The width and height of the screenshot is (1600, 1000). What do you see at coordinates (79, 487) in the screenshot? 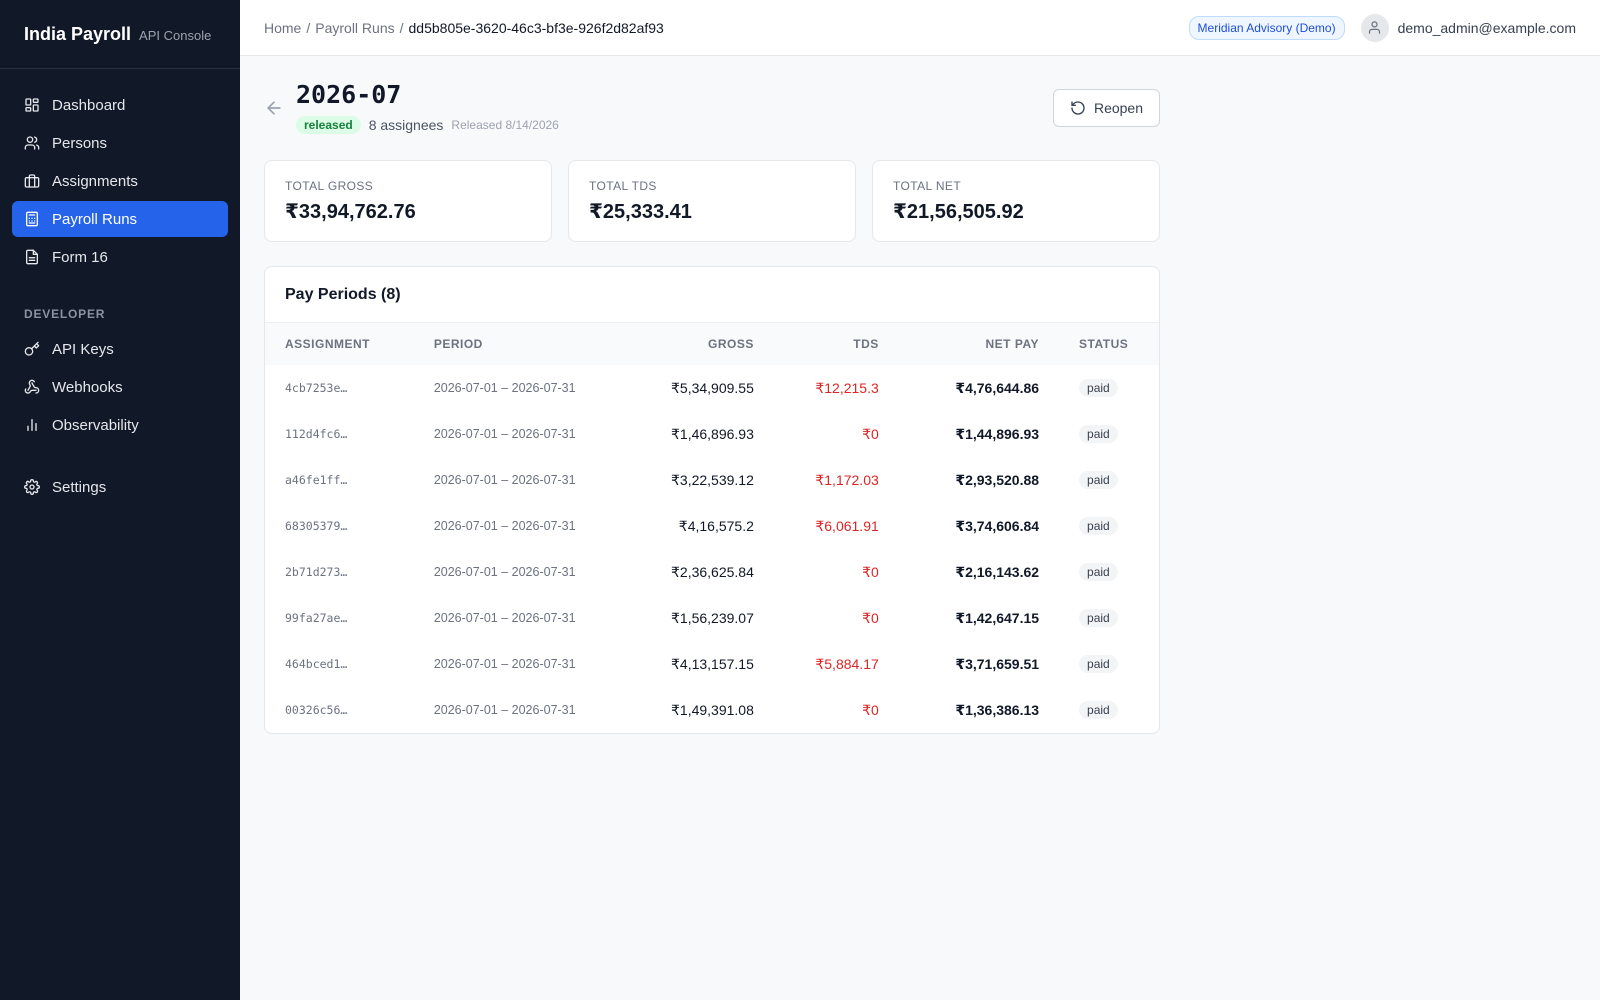
I see `sidebar-item-label: Settings` at bounding box center [79, 487].